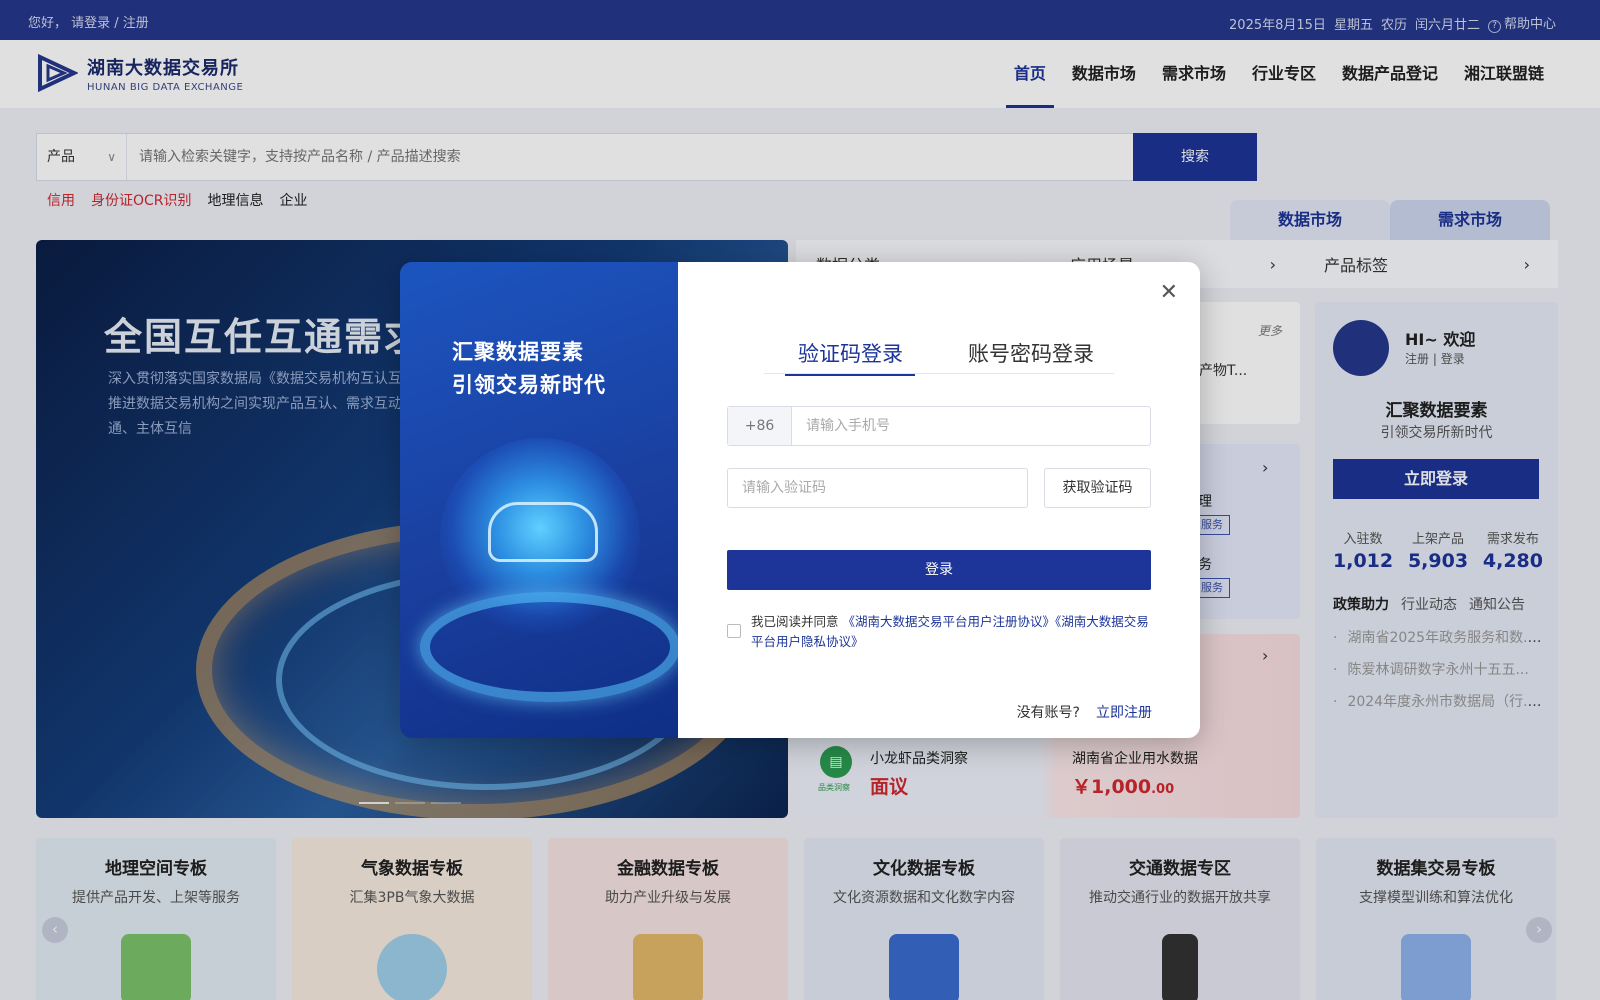 This screenshot has width=1600, height=1000. I want to click on modal-slogan-line1: 汇聚数据要素, so click(518, 352).